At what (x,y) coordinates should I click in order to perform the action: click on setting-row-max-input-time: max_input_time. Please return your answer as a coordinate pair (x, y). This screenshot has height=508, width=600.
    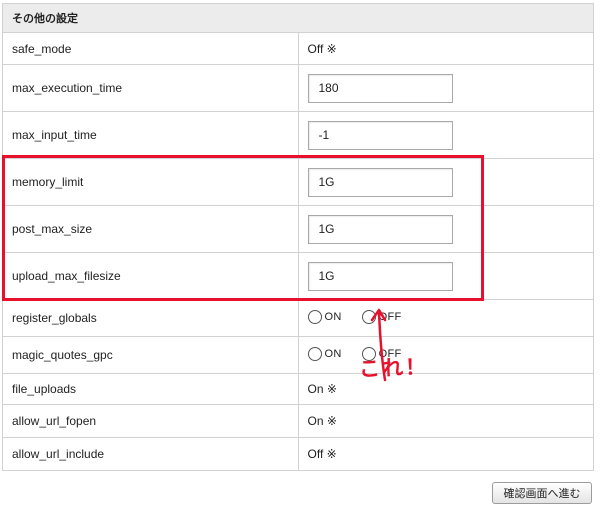
    Looking at the image, I should click on (298, 135).